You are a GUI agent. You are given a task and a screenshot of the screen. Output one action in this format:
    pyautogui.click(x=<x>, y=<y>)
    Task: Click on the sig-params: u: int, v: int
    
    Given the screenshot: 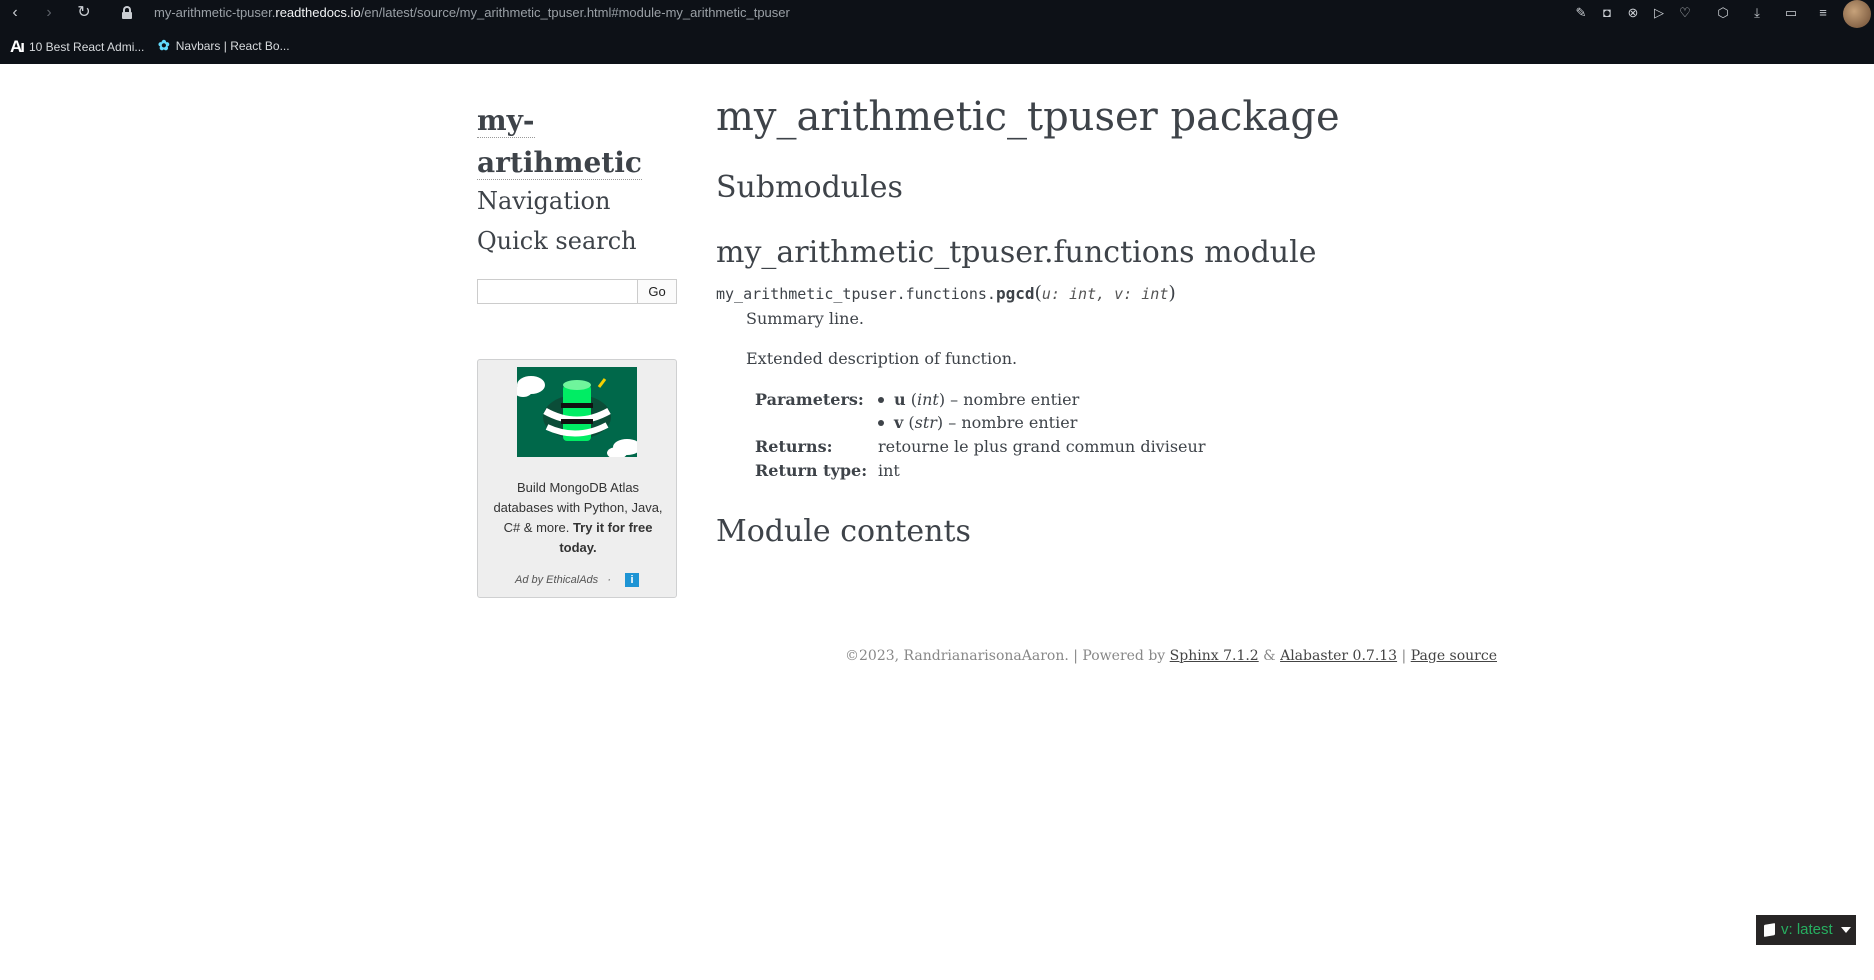 What is the action you would take?
    pyautogui.click(x=1105, y=294)
    